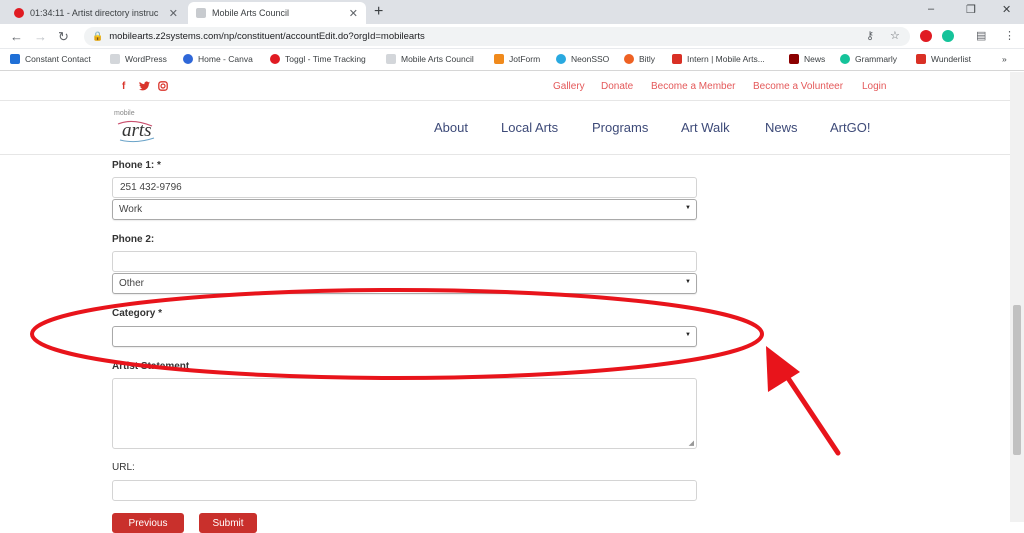  I want to click on bookmark-label: News, so click(815, 59).